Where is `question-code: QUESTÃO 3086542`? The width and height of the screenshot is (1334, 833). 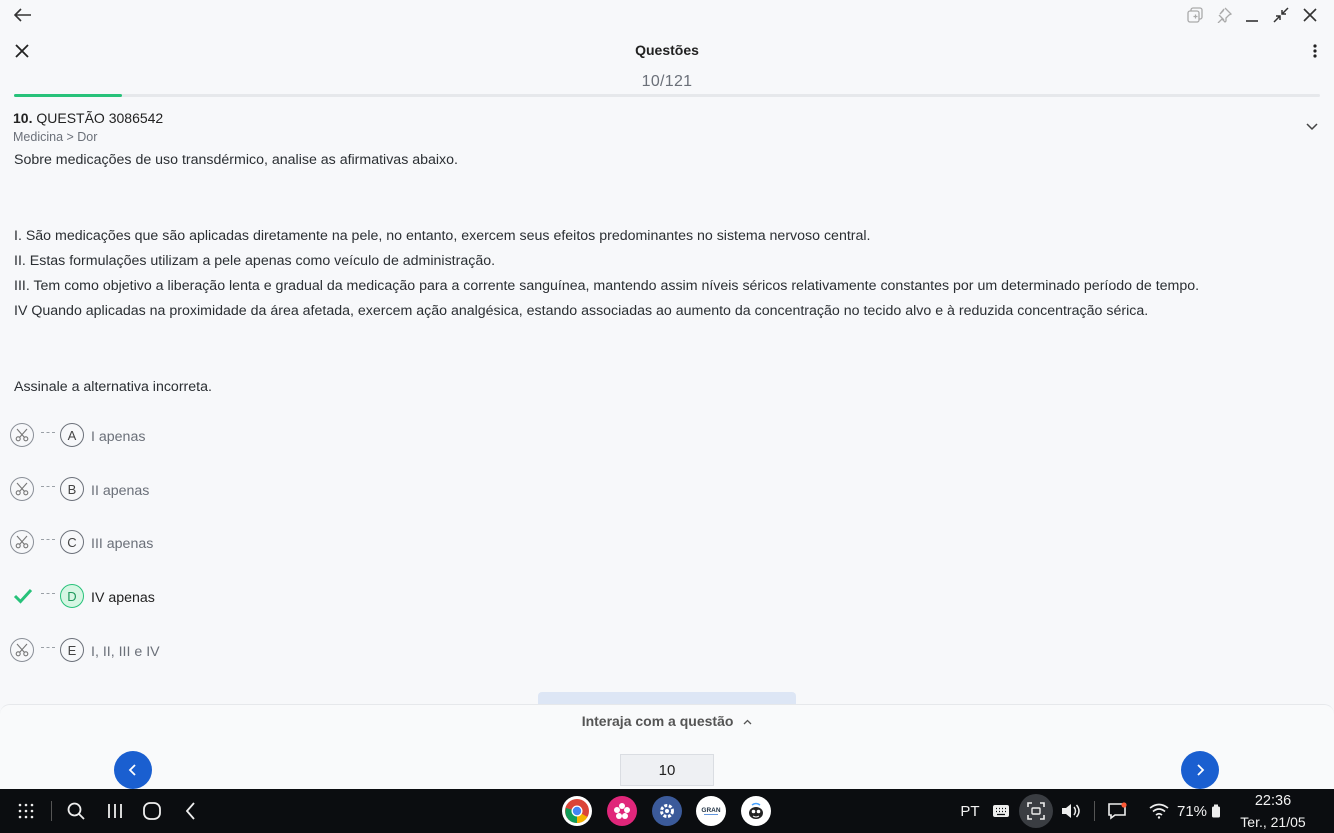
question-code: QUESTÃO 3086542 is located at coordinates (100, 118).